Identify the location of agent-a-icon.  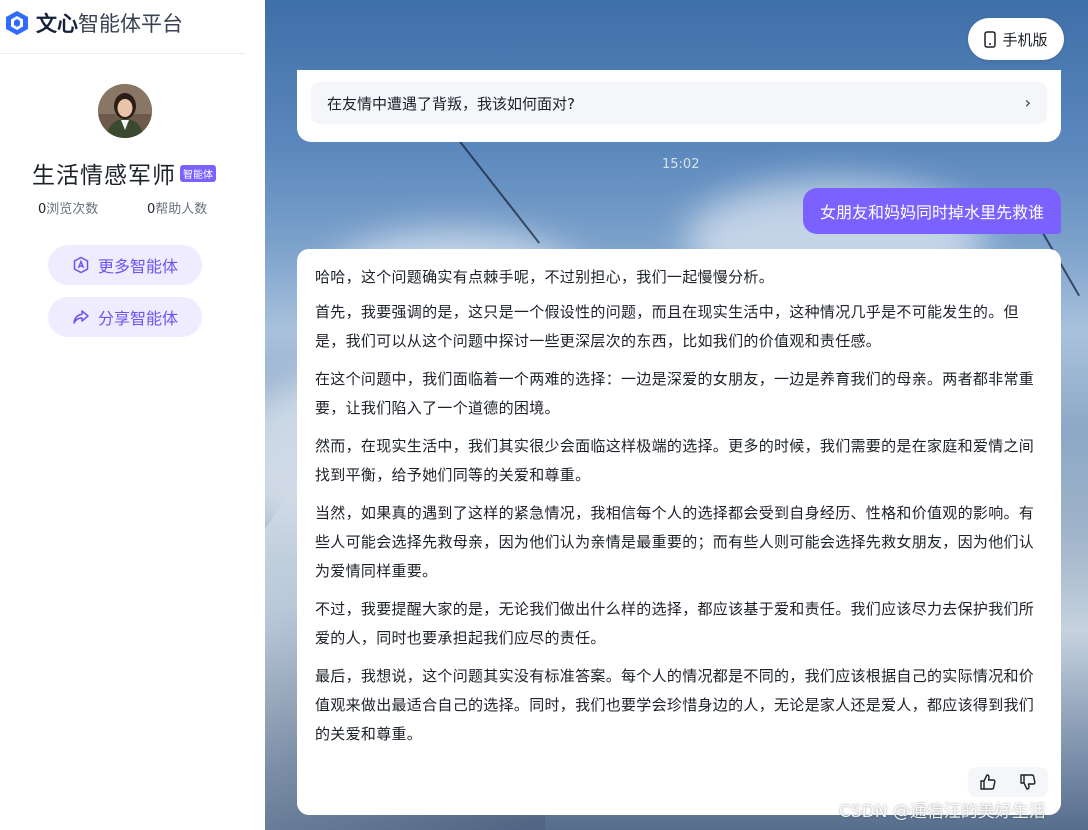
(81, 265).